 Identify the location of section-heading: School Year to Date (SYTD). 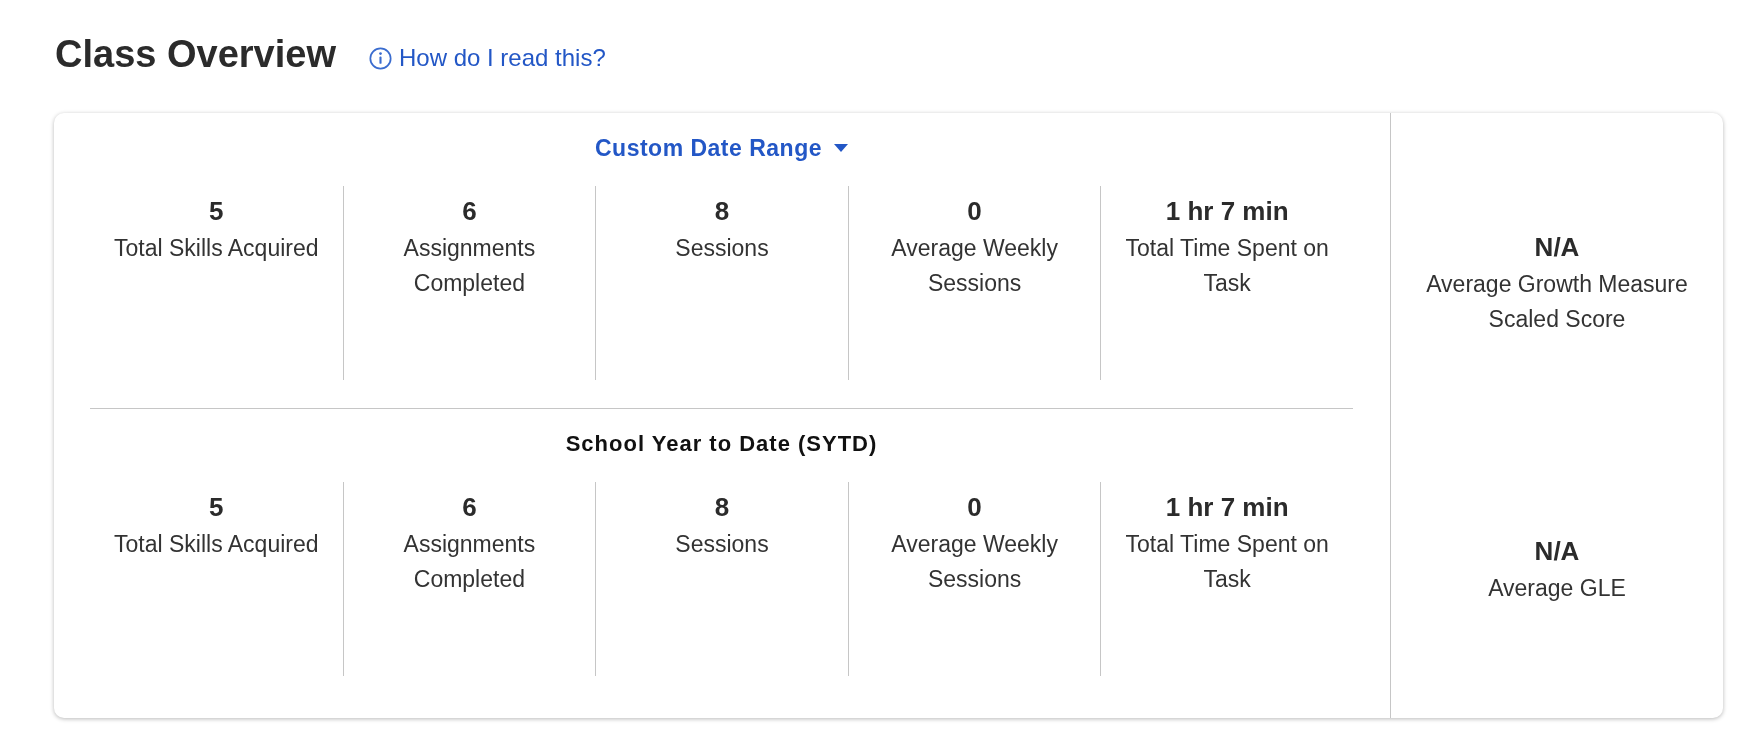
(721, 444).